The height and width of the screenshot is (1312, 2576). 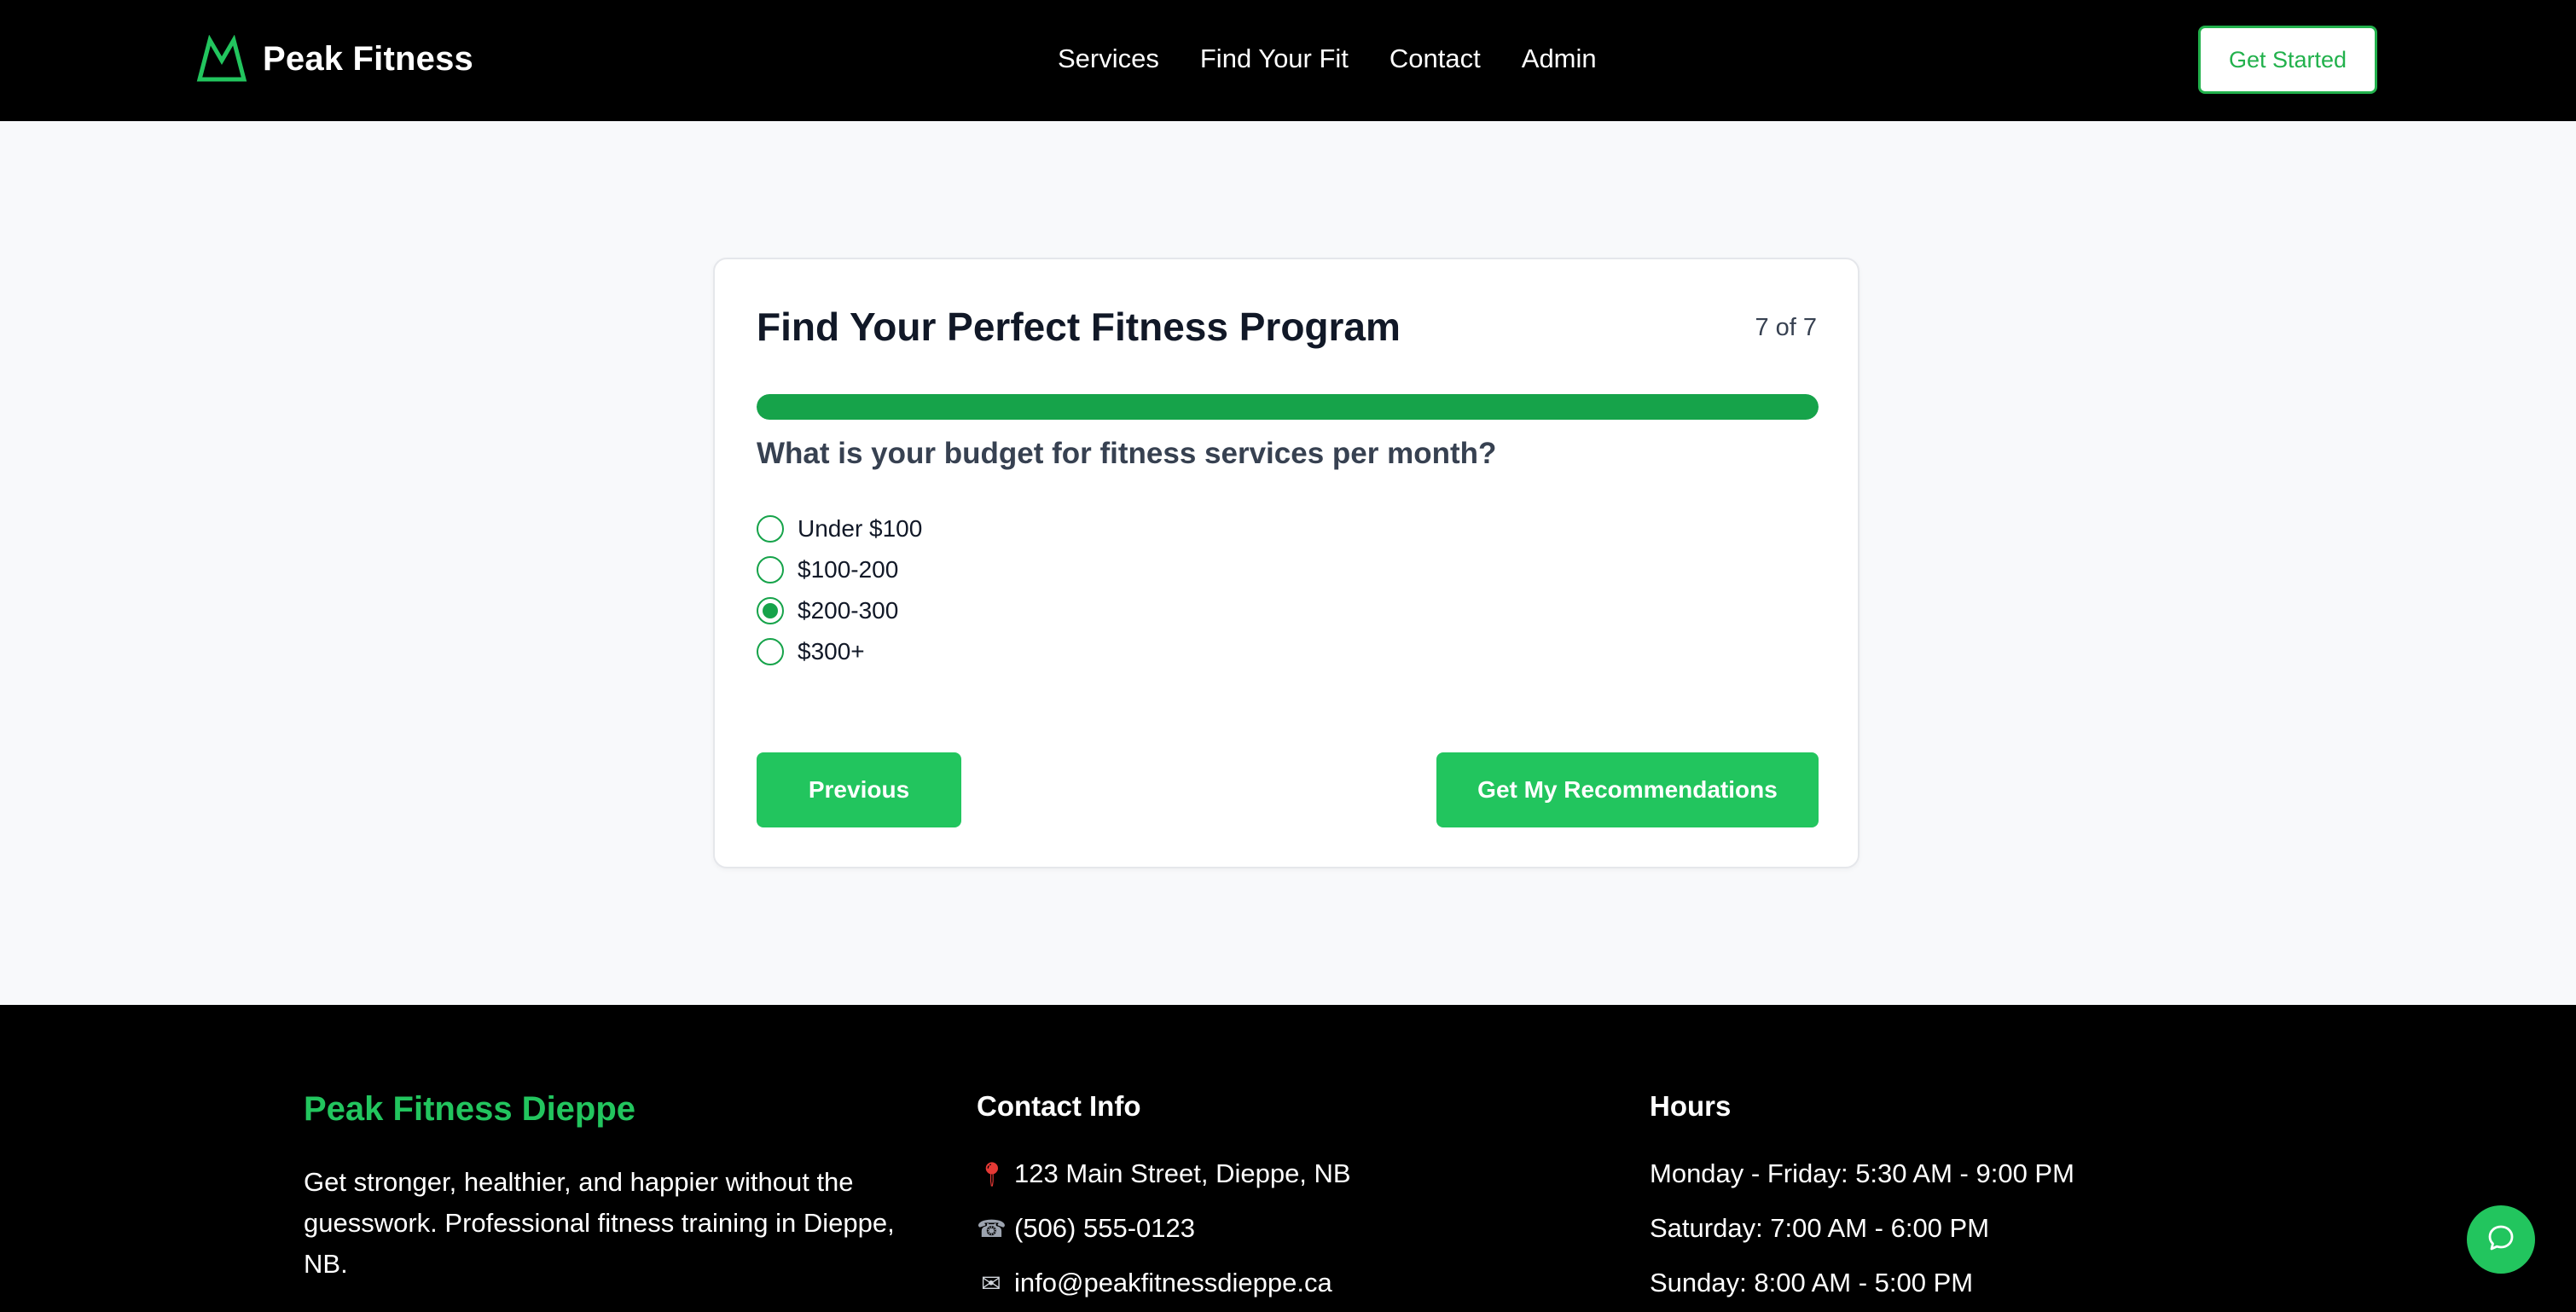 I want to click on step-counter: 7 of 7, so click(x=1786, y=328).